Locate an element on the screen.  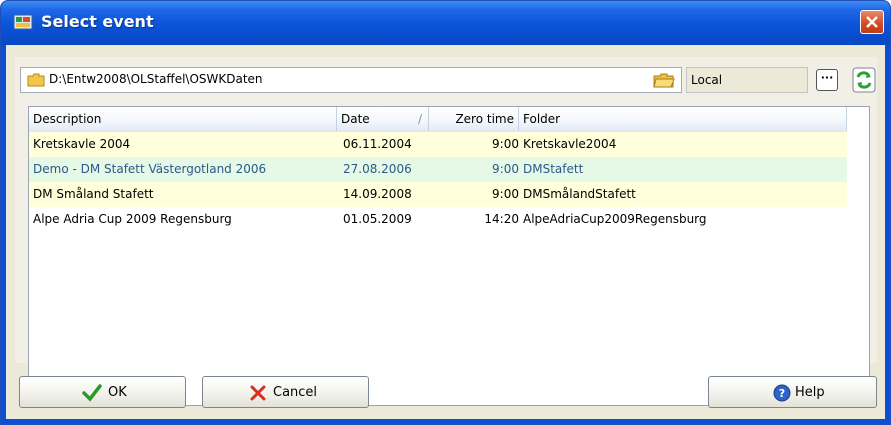
help-label: Help is located at coordinates (810, 392).